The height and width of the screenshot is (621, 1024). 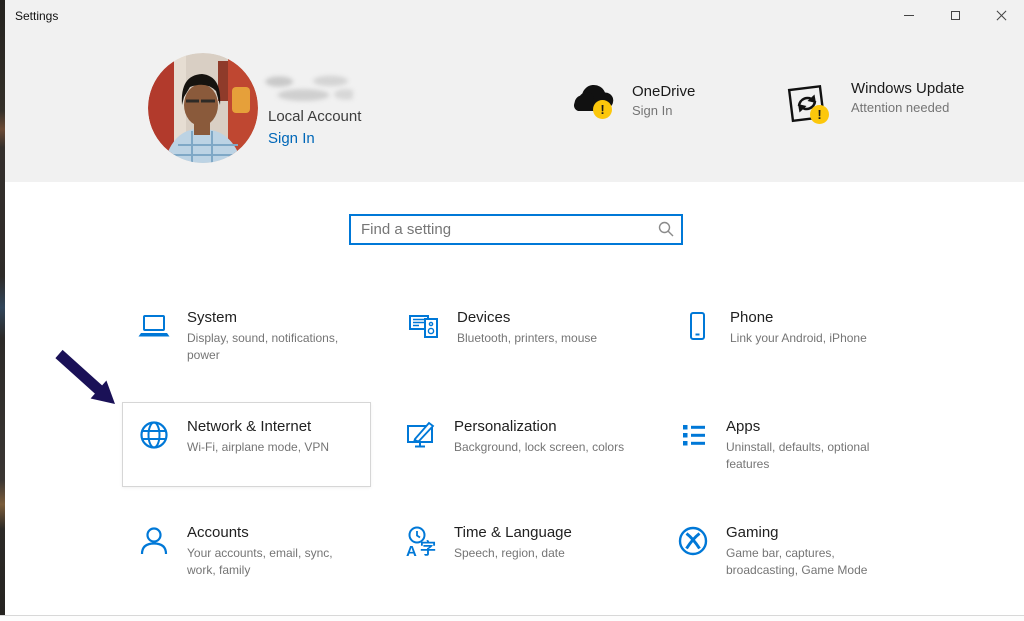 I want to click on tile-title: Devices, so click(x=484, y=317).